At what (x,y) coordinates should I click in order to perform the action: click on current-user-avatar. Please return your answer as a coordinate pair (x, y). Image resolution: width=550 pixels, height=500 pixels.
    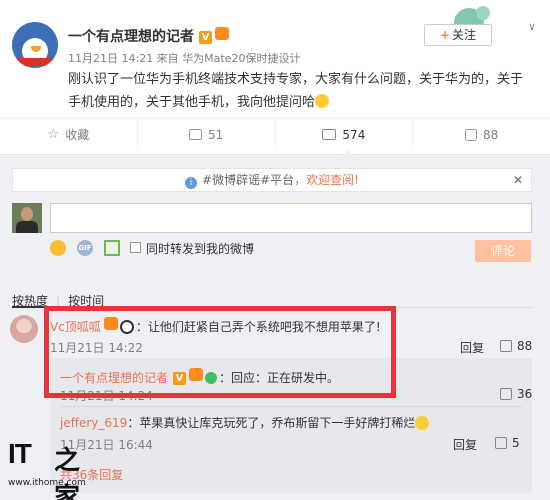
    Looking at the image, I should click on (27, 218).